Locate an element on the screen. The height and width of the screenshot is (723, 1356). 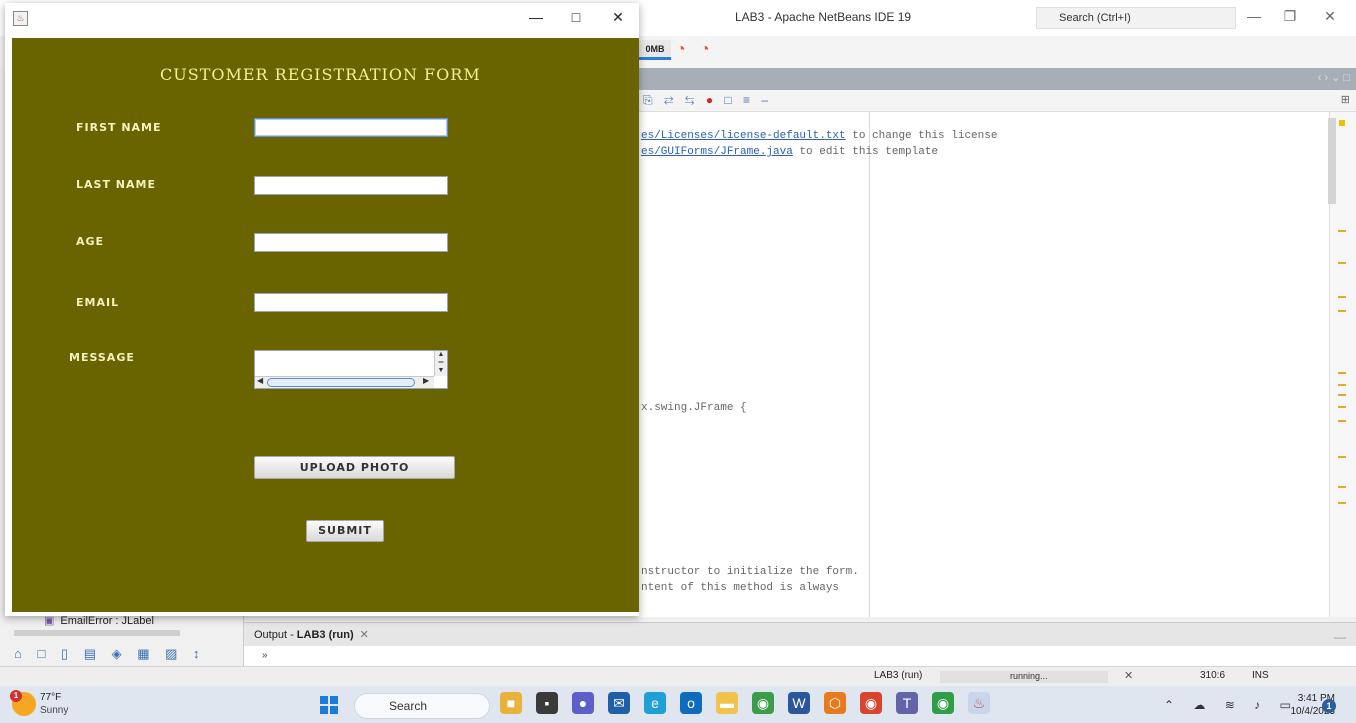
windows-start-icon is located at coordinates (329, 705).